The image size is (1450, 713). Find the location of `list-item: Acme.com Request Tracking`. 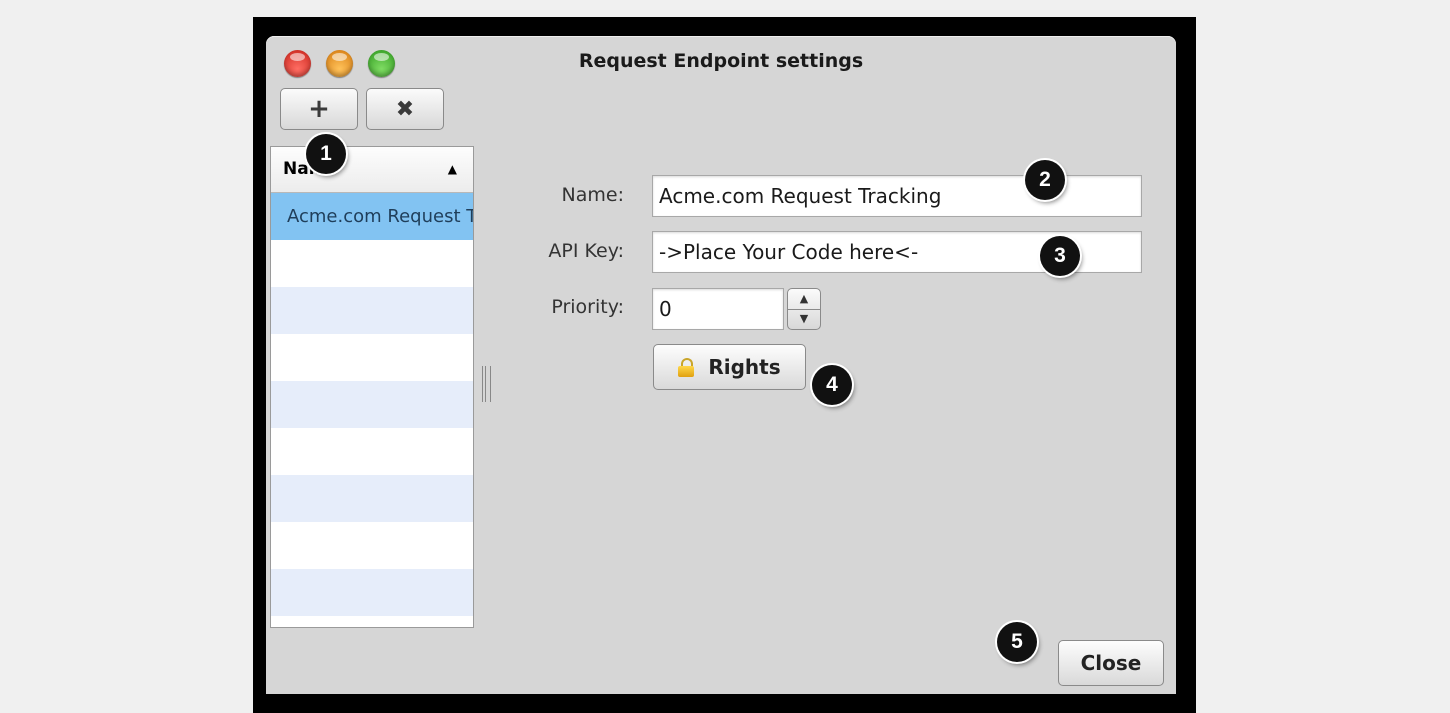

list-item: Acme.com Request Tracking is located at coordinates (372, 216).